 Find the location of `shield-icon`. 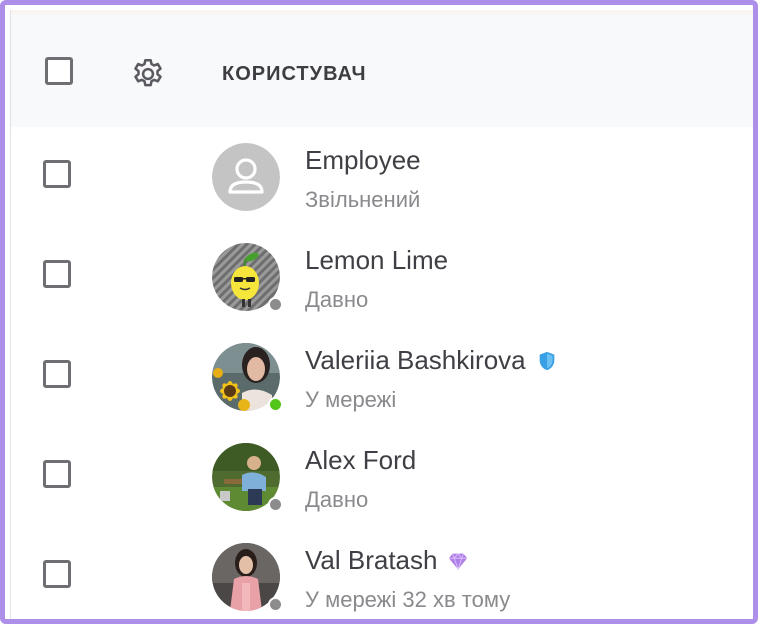

shield-icon is located at coordinates (546, 360).